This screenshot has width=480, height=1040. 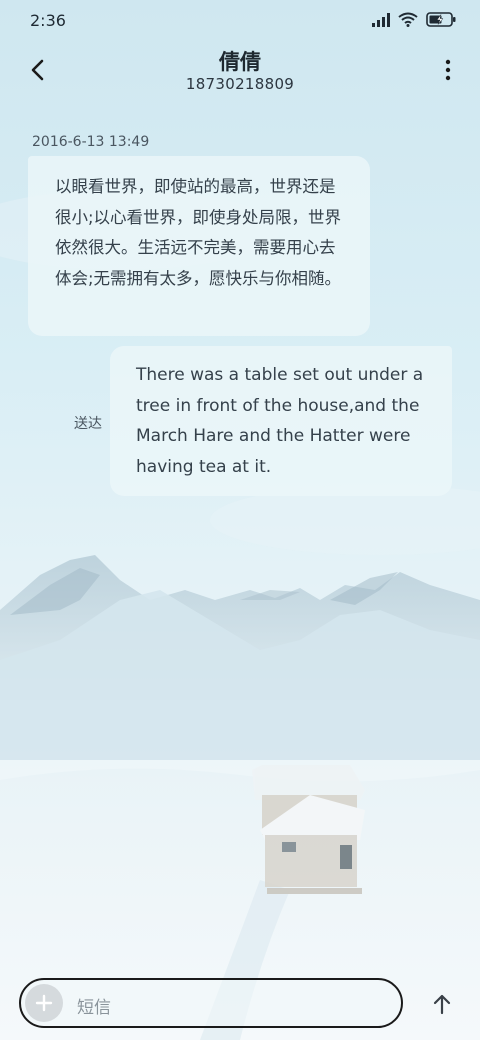 What do you see at coordinates (408, 19) in the screenshot?
I see `wifi-icon` at bounding box center [408, 19].